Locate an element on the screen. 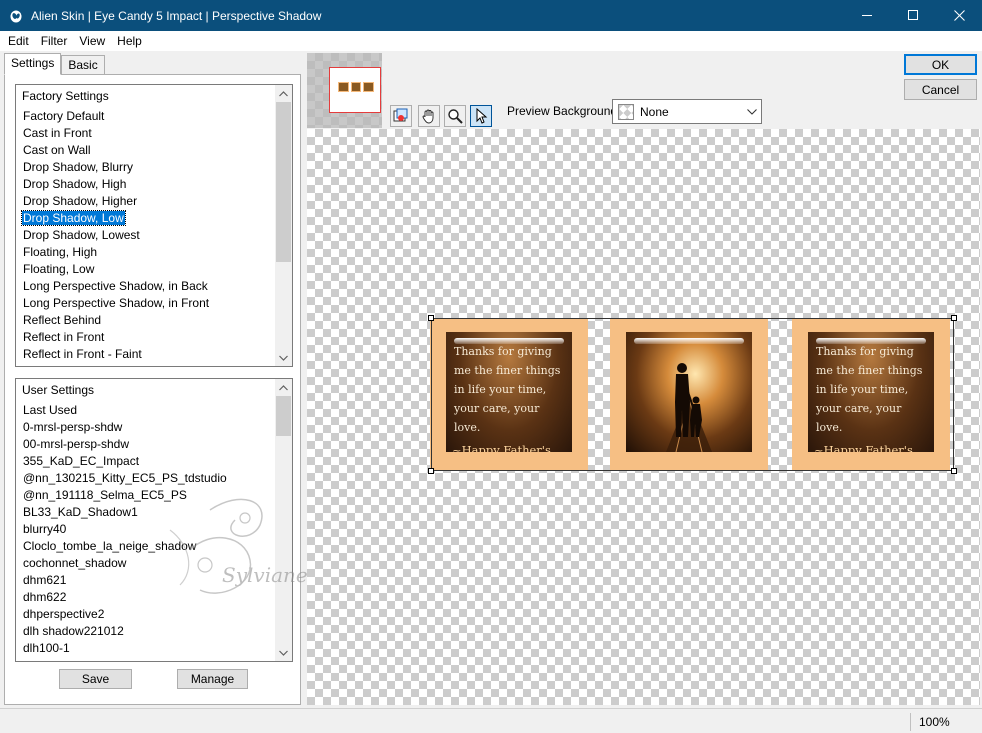 The height and width of the screenshot is (733, 982). factory-list-item: Long Perspective Shadow, in Front is located at coordinates (145, 303).